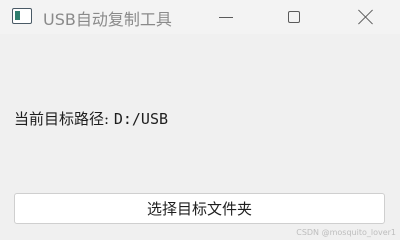  I want to click on close-icon, so click(365, 17).